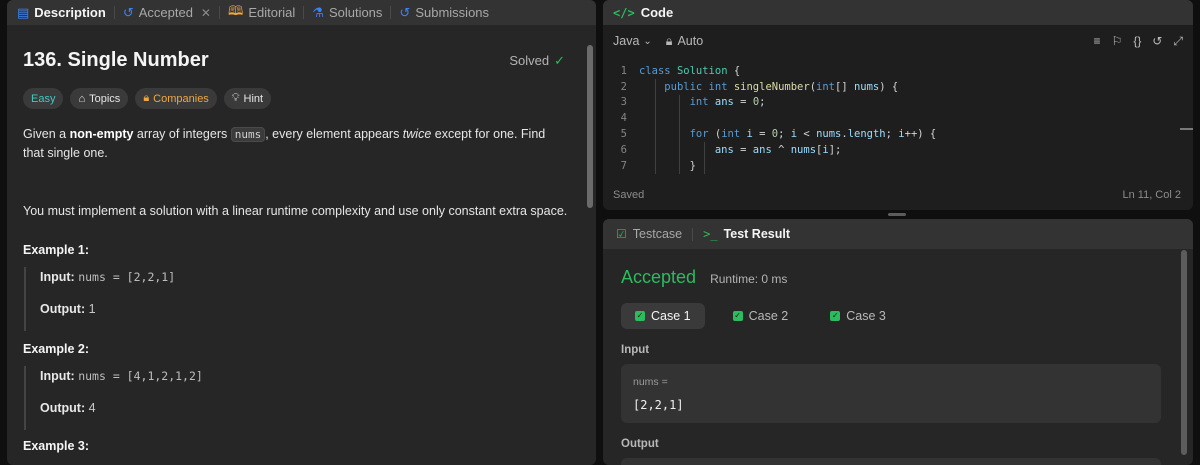  Describe the element at coordinates (1097, 41) in the screenshot. I see `format-icon: ≡` at that location.